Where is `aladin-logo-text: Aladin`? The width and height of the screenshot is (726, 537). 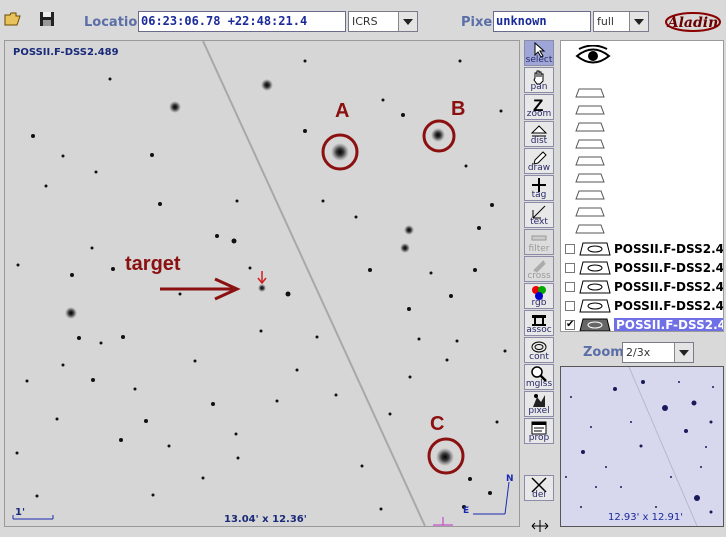
aladin-logo-text: Aladin is located at coordinates (692, 23).